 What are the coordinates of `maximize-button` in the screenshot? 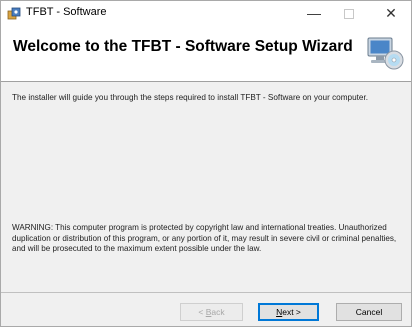 It's located at (349, 13).